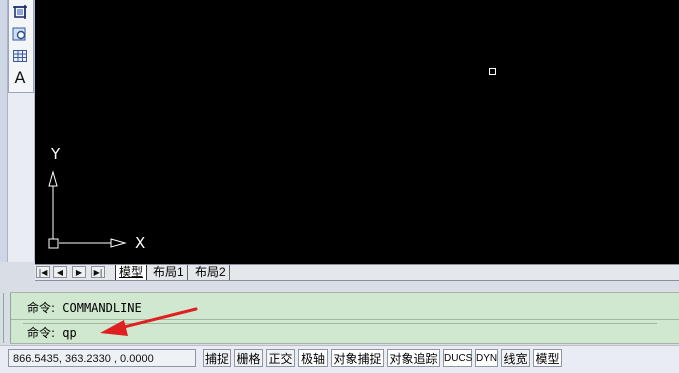  Describe the element at coordinates (492, 71) in the screenshot. I see `cursor-pickbox` at that location.